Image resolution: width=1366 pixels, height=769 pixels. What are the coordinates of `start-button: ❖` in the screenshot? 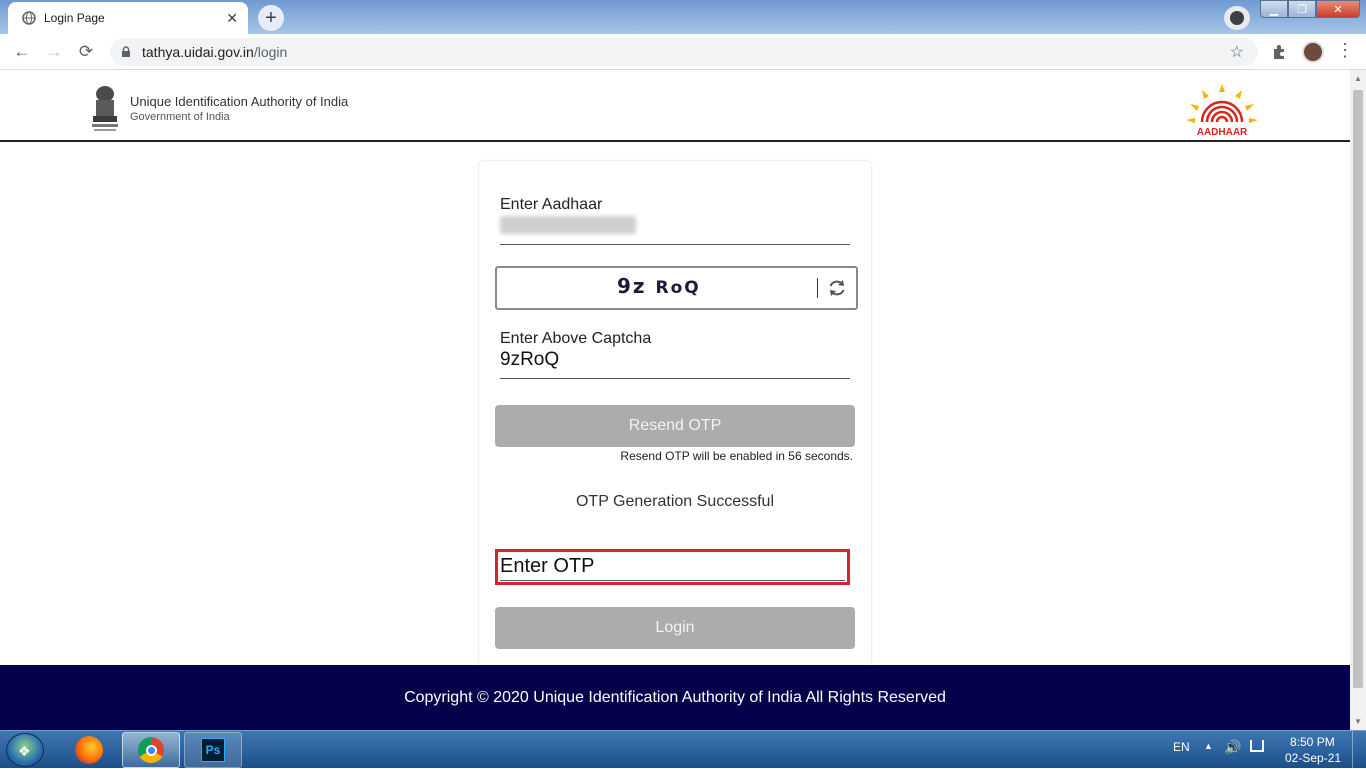 It's located at (25, 750).